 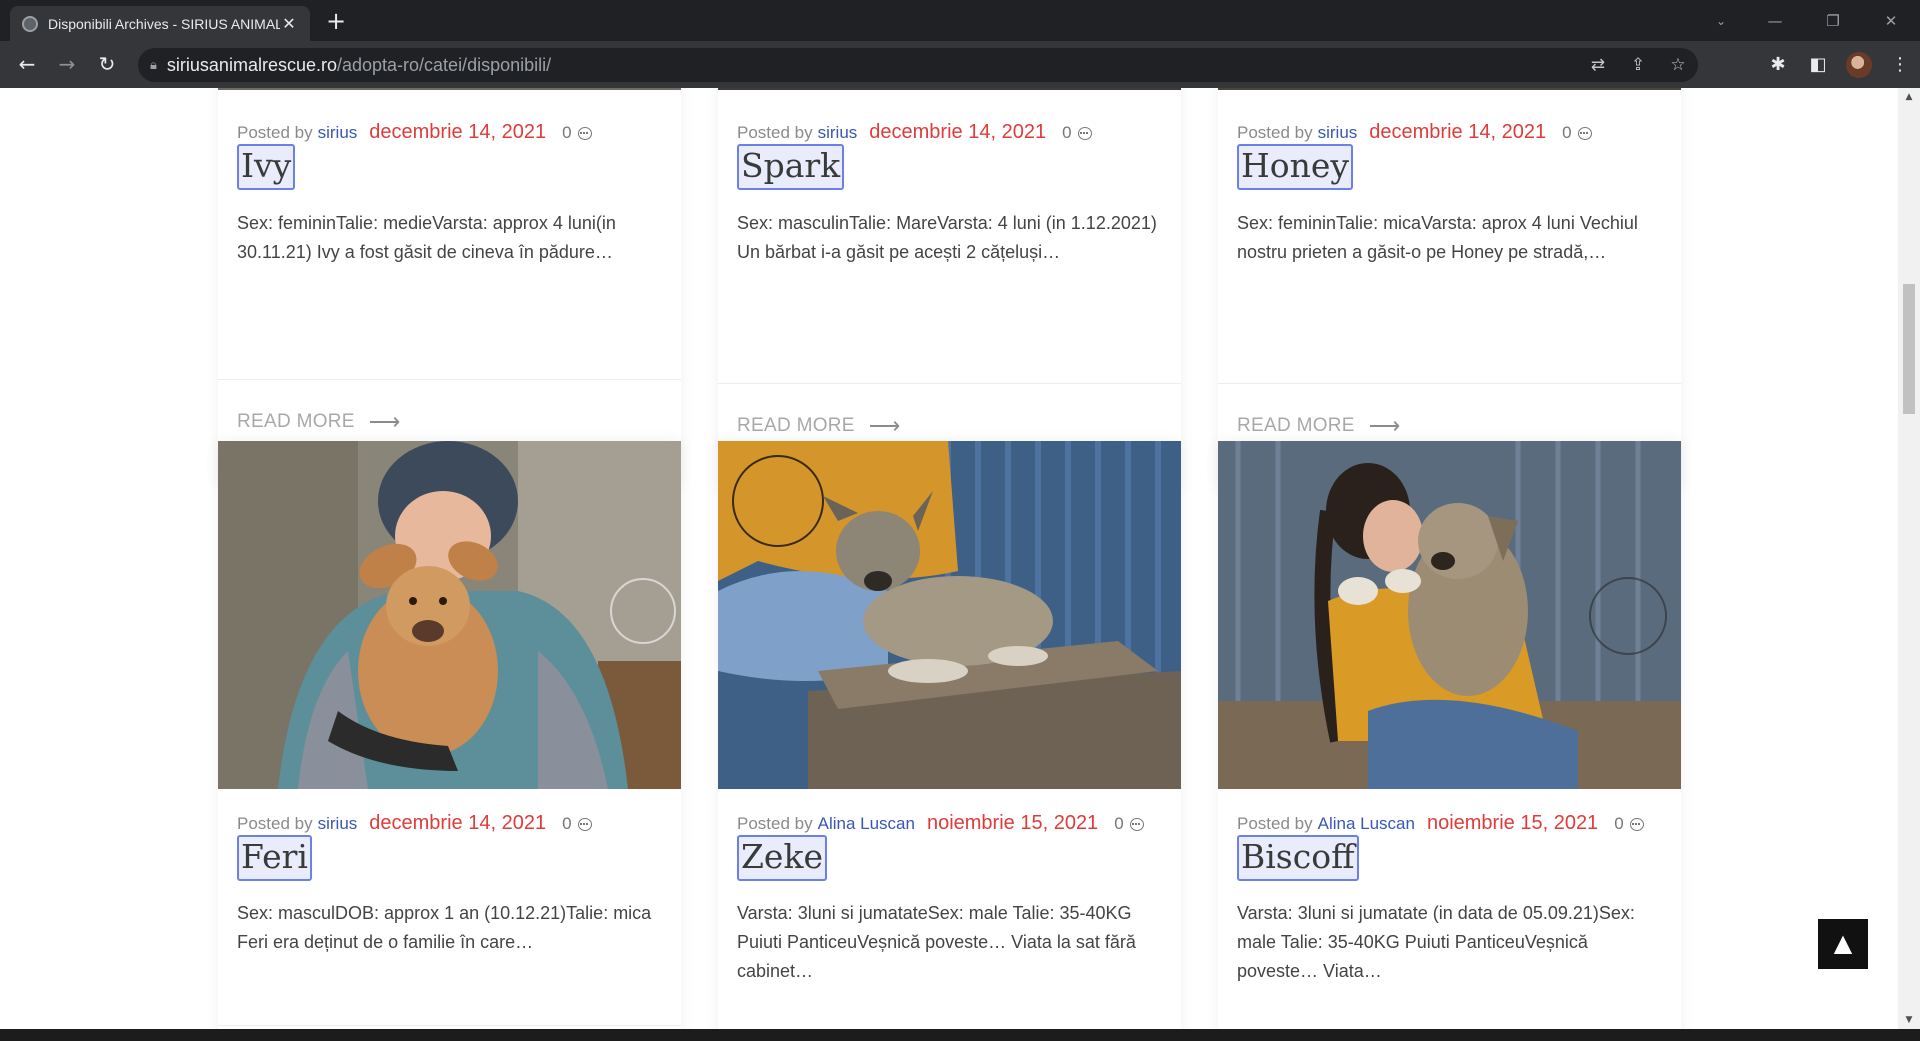 I want to click on post-title: Biscoff, so click(x=1298, y=858).